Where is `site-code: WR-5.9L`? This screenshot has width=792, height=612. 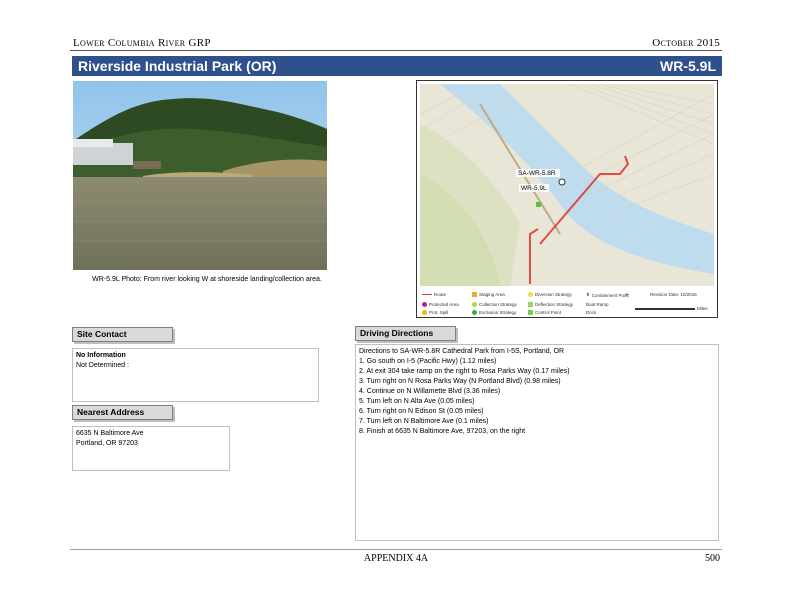
site-code: WR-5.9L is located at coordinates (688, 66).